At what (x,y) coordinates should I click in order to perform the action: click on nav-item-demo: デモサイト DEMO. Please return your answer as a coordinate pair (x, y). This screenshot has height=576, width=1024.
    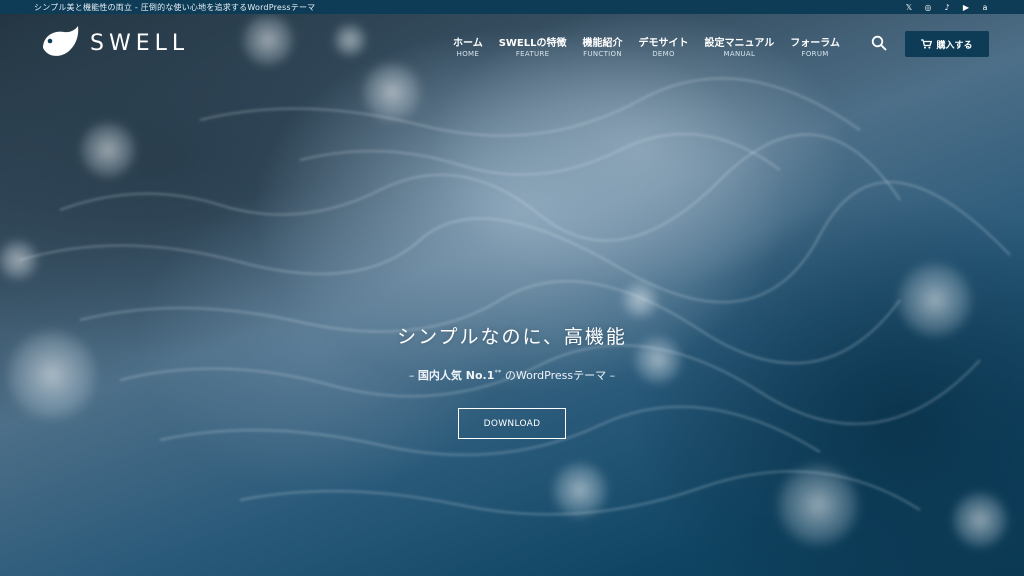
    Looking at the image, I should click on (664, 46).